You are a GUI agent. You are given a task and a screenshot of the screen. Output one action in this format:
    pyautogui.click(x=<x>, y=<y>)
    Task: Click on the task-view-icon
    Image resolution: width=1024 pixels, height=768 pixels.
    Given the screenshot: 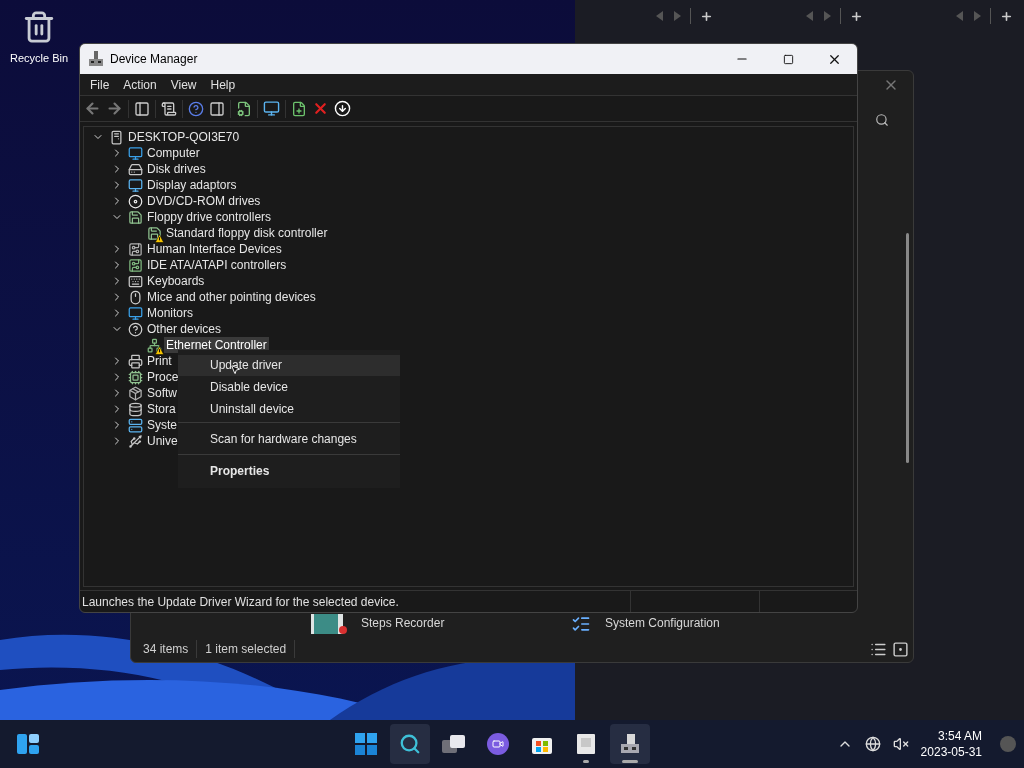 What is the action you would take?
    pyautogui.click(x=454, y=744)
    